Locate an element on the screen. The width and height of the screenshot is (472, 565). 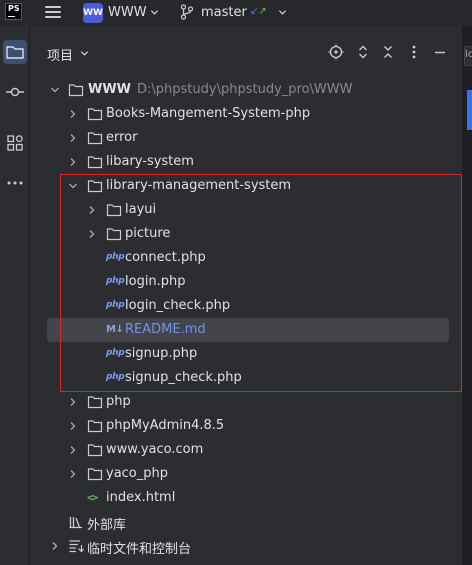
project-tool-button is located at coordinates (15, 52).